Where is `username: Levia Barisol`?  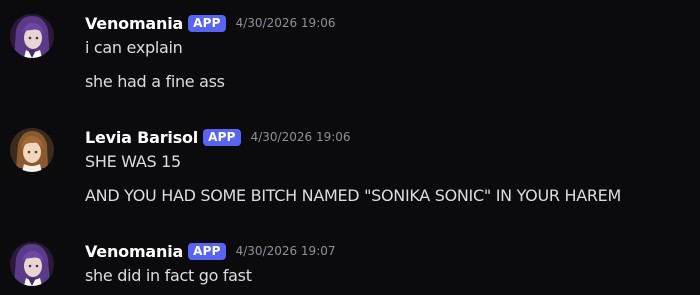 username: Levia Barisol is located at coordinates (141, 137).